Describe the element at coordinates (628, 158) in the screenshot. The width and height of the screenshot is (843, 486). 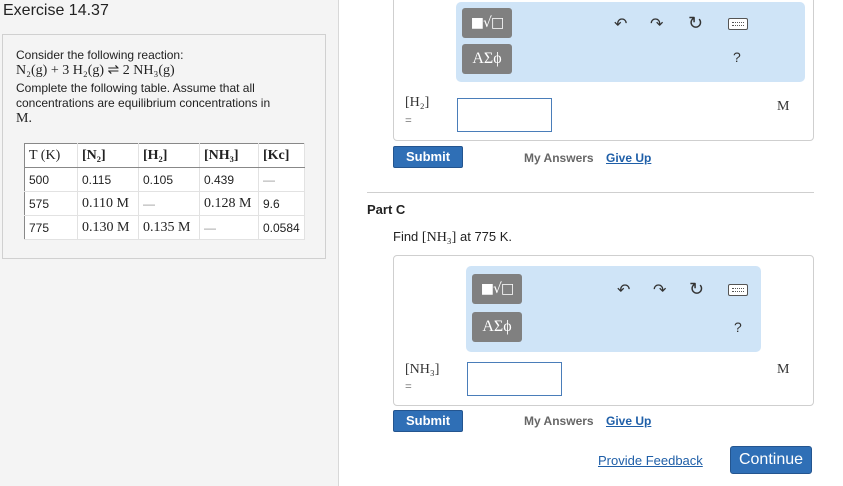
I see `part-b-give-up-link: Give Up` at that location.